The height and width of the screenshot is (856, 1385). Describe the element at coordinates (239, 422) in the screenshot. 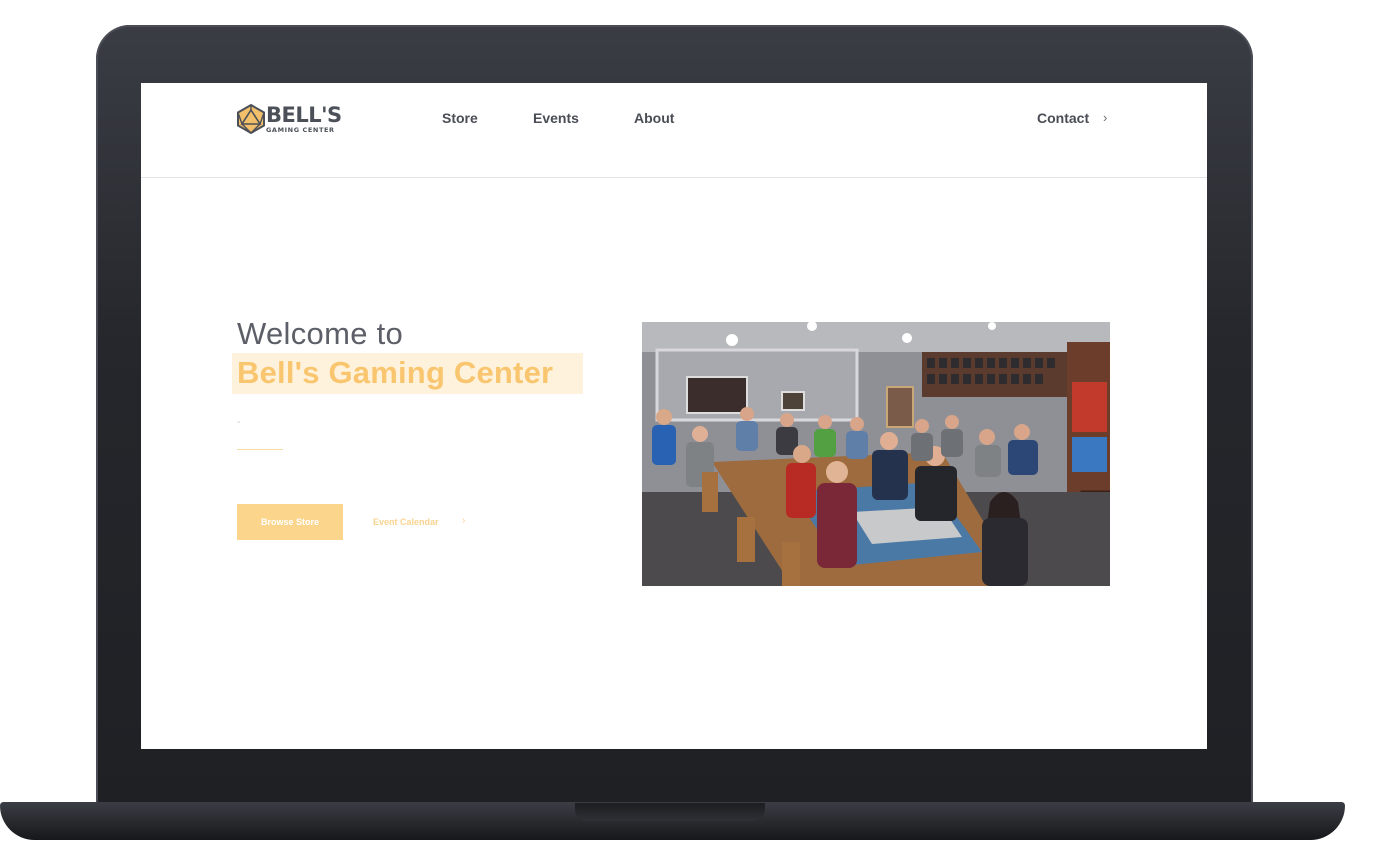

I see `hero-subtext: -` at that location.